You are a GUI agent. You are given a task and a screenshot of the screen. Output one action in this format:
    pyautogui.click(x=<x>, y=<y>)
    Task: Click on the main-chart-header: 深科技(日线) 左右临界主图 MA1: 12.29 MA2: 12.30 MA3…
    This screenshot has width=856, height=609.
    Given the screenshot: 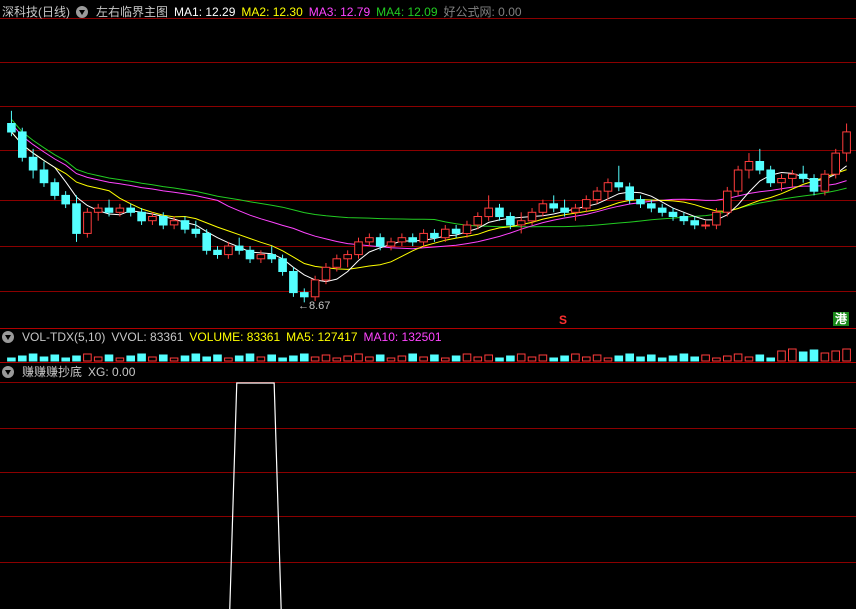 What is the action you would take?
    pyautogui.click(x=261, y=12)
    